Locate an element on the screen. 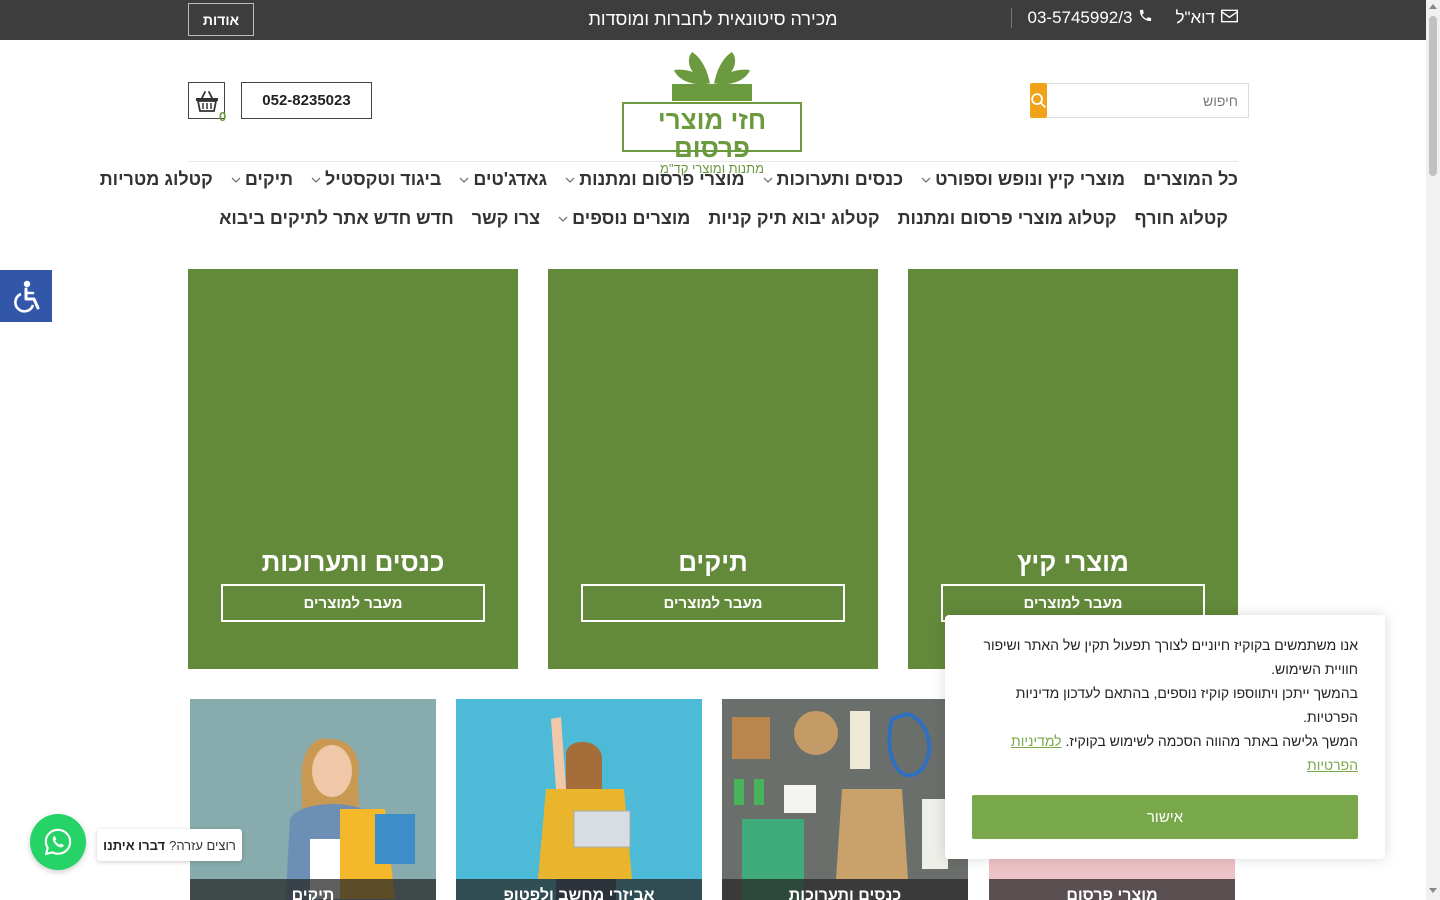 This screenshot has width=1440, height=900. search-form is located at coordinates (1139, 100).